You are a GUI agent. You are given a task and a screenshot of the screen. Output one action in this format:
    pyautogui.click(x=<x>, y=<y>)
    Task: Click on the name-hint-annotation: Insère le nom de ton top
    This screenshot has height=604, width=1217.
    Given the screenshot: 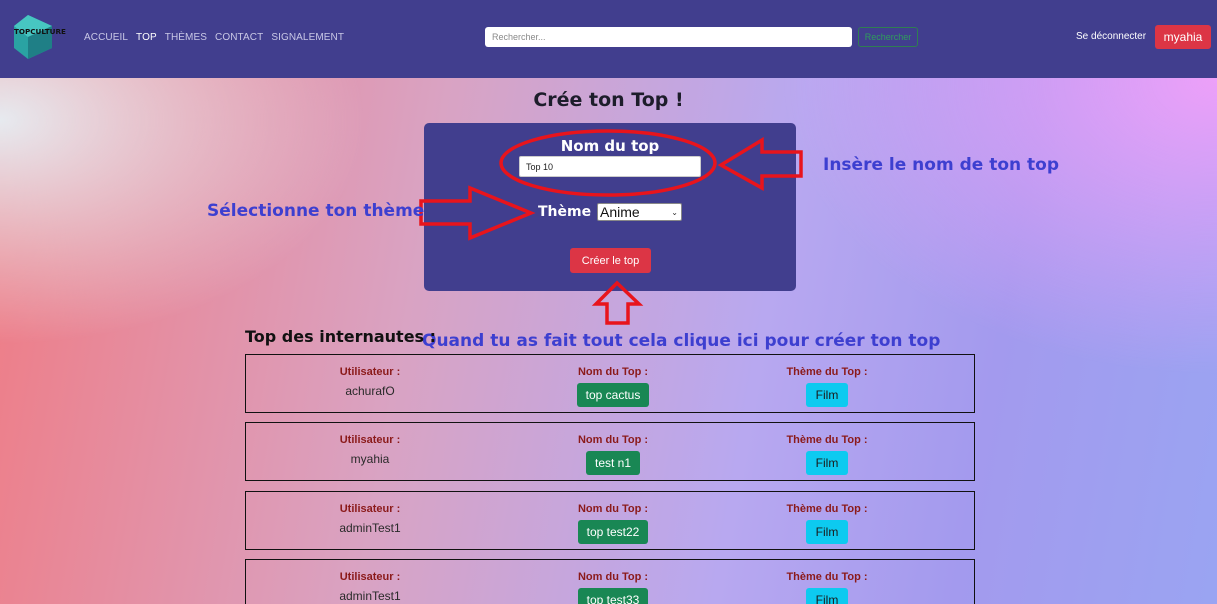 What is the action you would take?
    pyautogui.click(x=941, y=165)
    